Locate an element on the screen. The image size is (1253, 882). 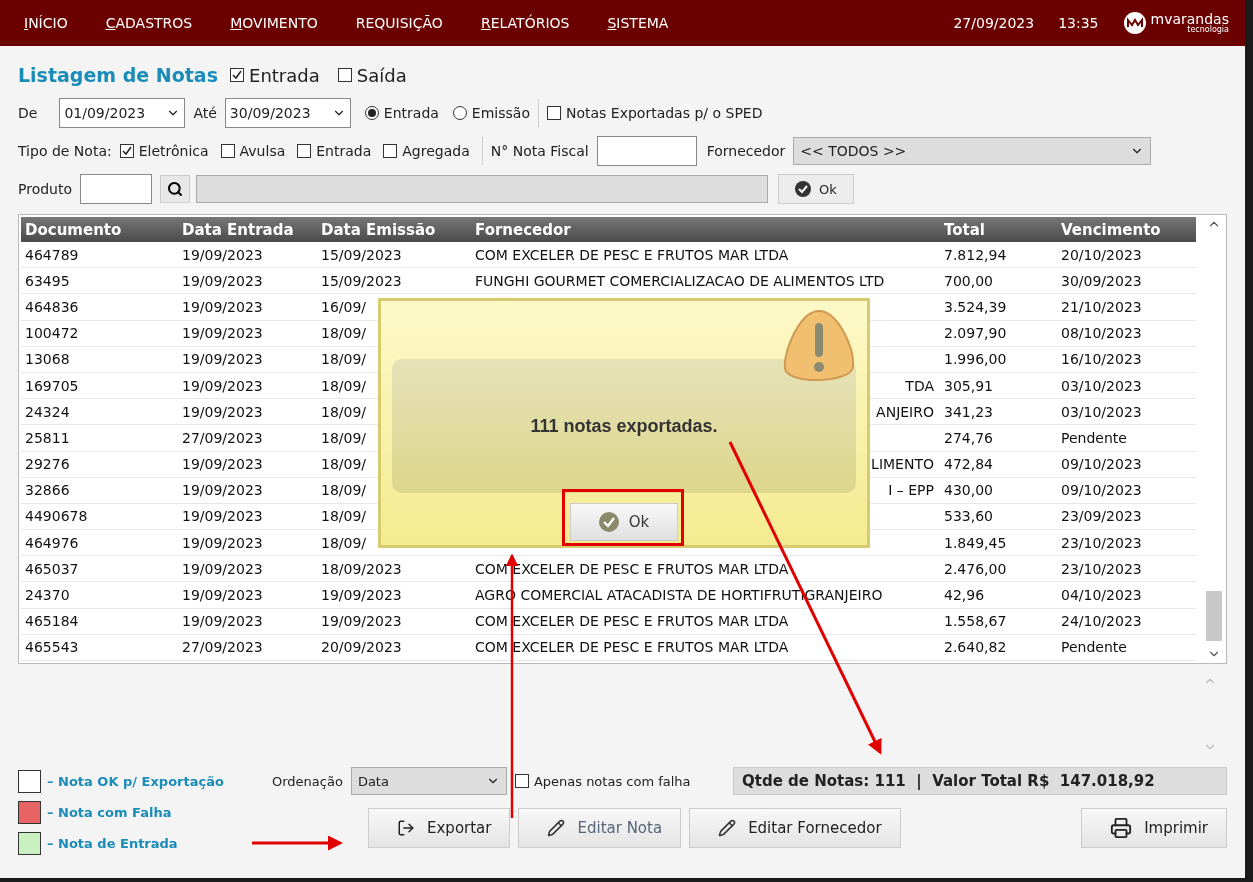
table-cell-text: 04/10/2023 is located at coordinates (1101, 595).